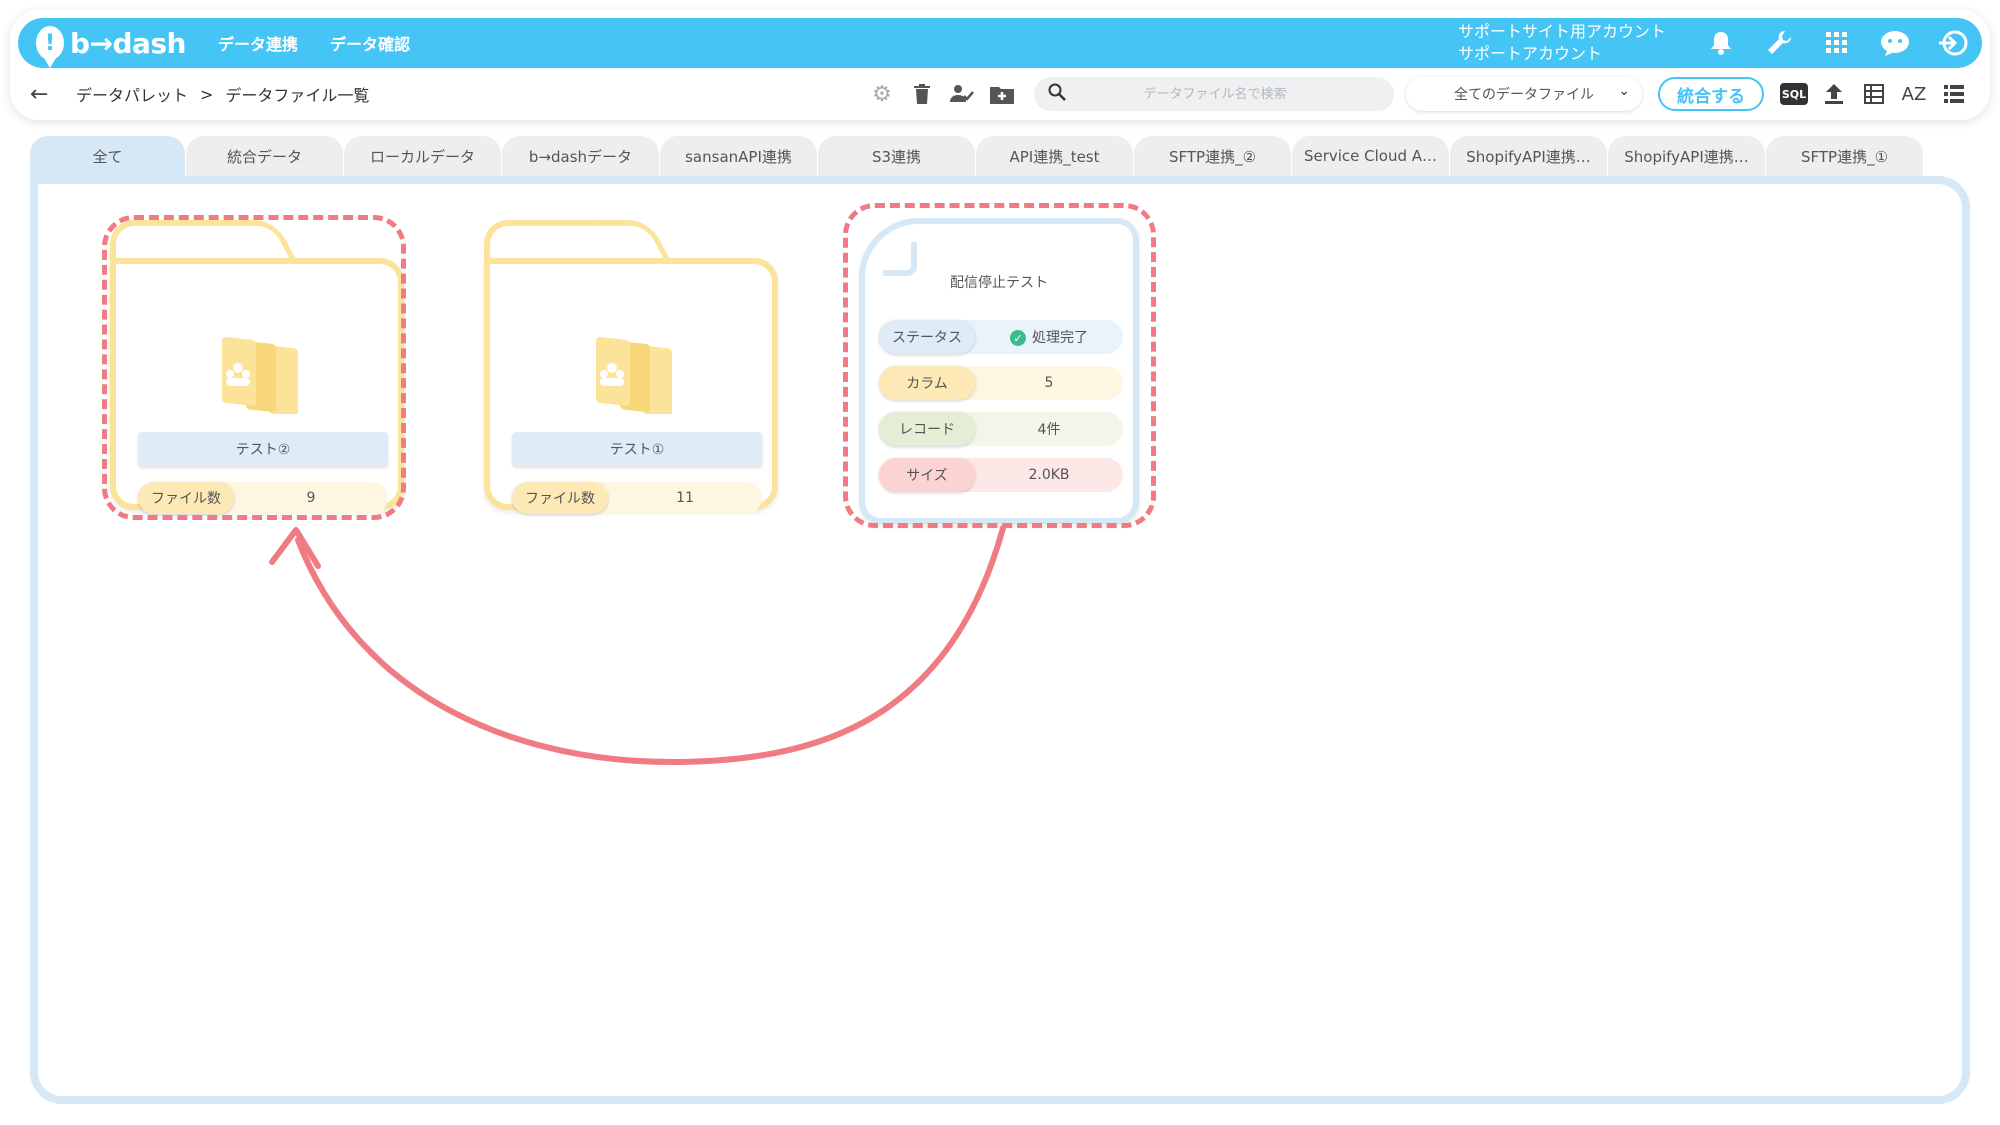 The image size is (2000, 1125). I want to click on account-user: サポートアカウント, so click(1529, 53).